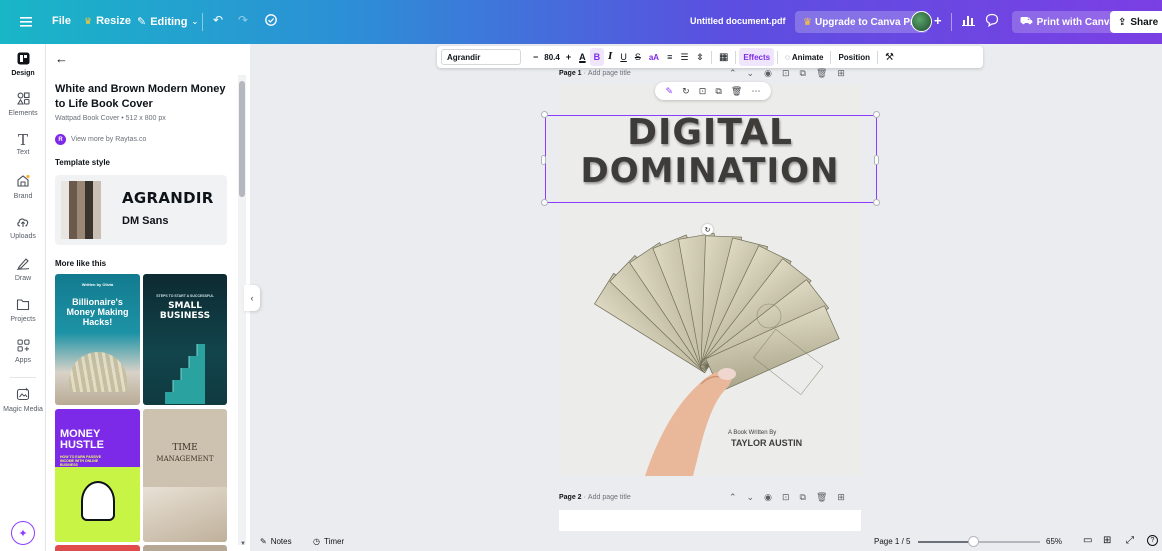 This screenshot has height=551, width=1162. I want to click on rotate-icon: ↻, so click(686, 91).